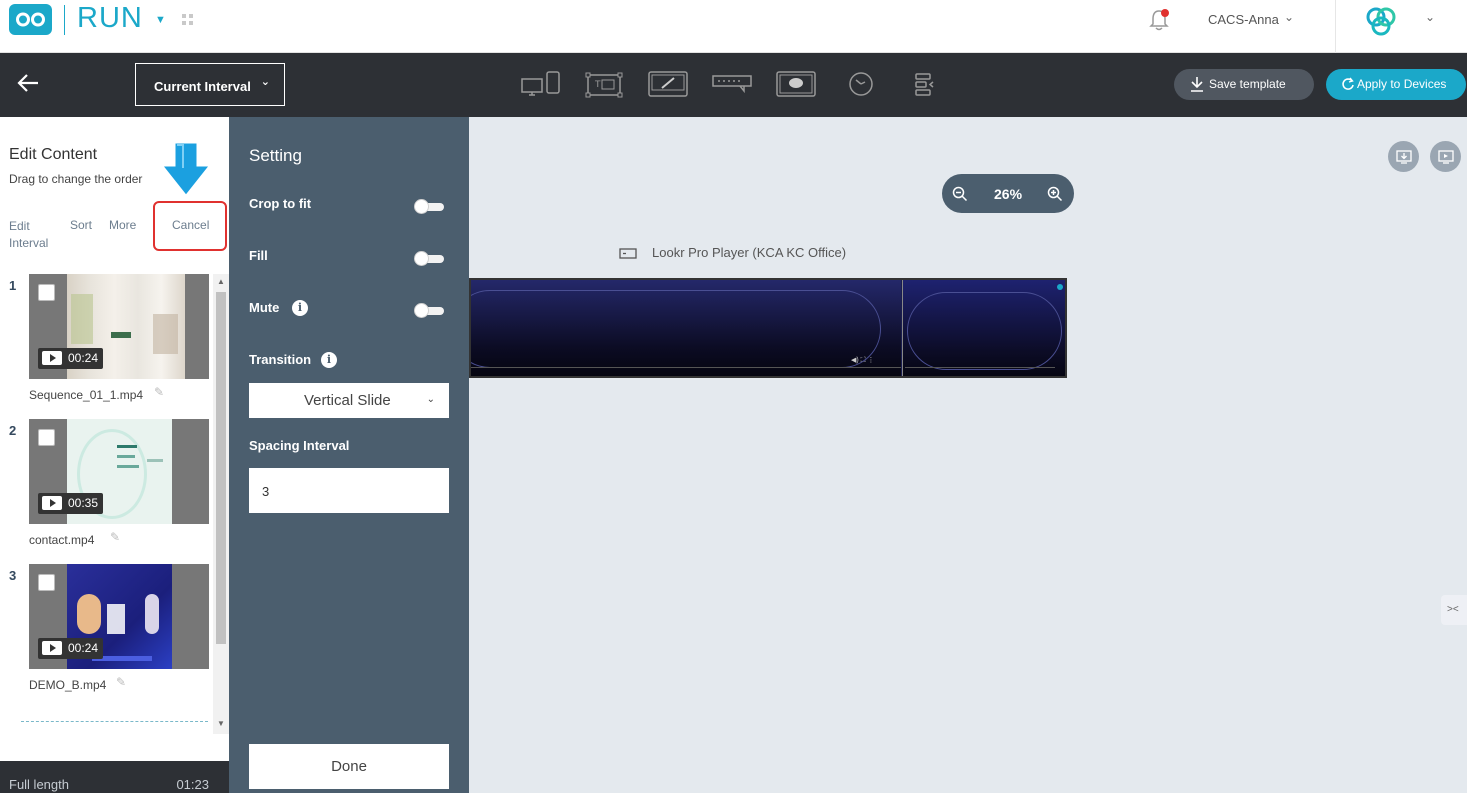 This screenshot has height=793, width=1467. I want to click on interval-select: Current Interval ⌄, so click(210, 84).